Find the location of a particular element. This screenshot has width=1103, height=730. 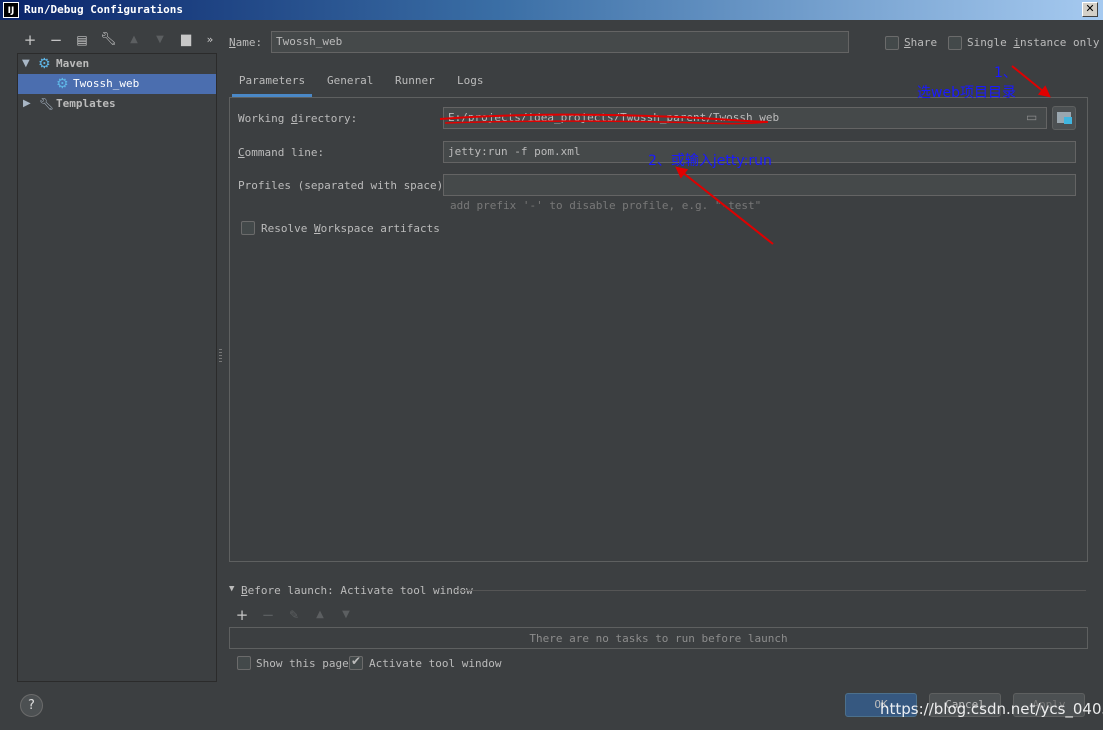

before-launch-task-list: There are no tasks to run before launch is located at coordinates (658, 638).